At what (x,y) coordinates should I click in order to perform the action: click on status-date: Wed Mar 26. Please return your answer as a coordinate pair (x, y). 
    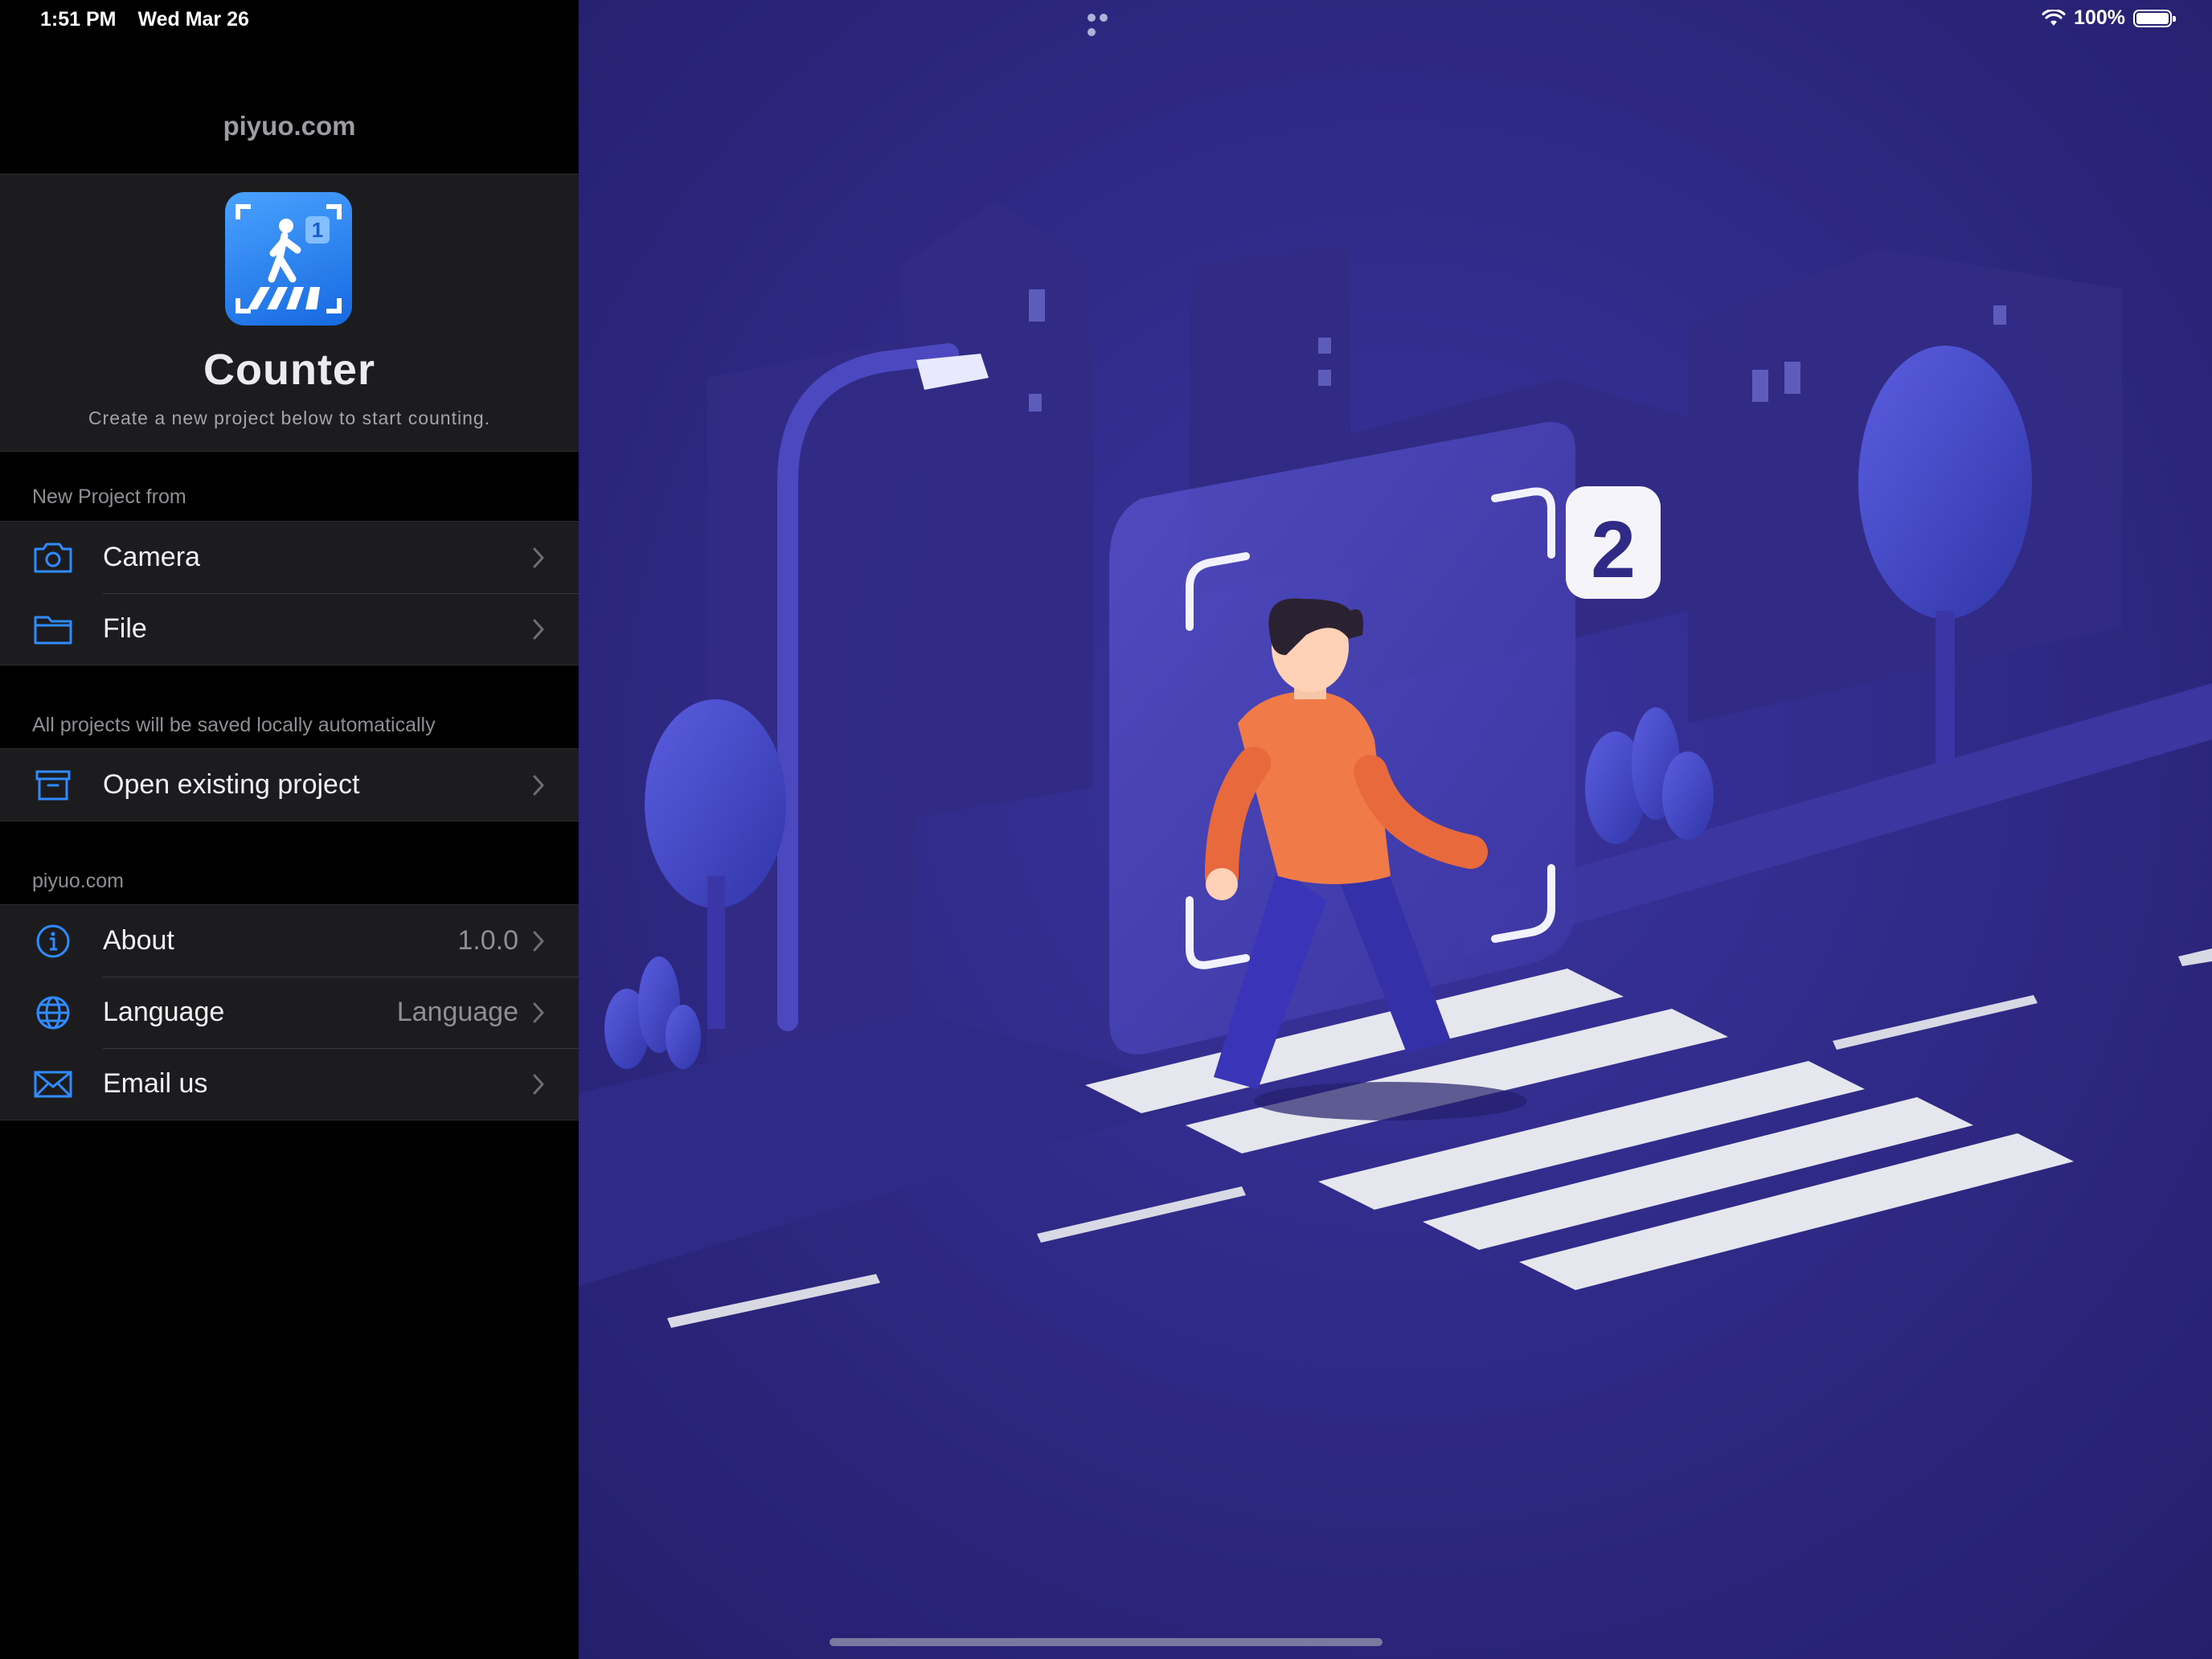
    Looking at the image, I should click on (193, 19).